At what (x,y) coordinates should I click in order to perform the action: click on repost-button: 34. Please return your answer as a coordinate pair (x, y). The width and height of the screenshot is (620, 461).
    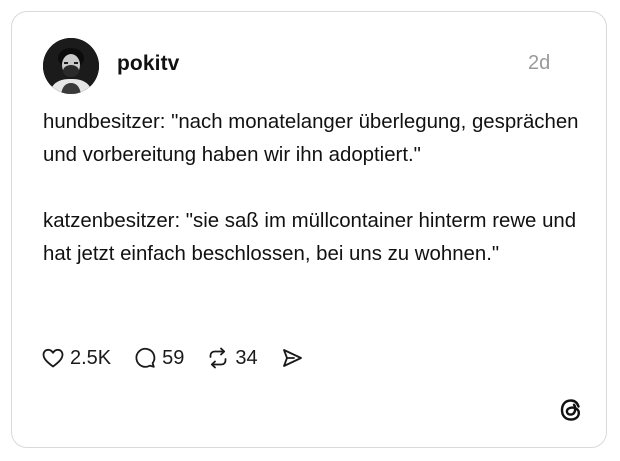
    Looking at the image, I should click on (232, 358).